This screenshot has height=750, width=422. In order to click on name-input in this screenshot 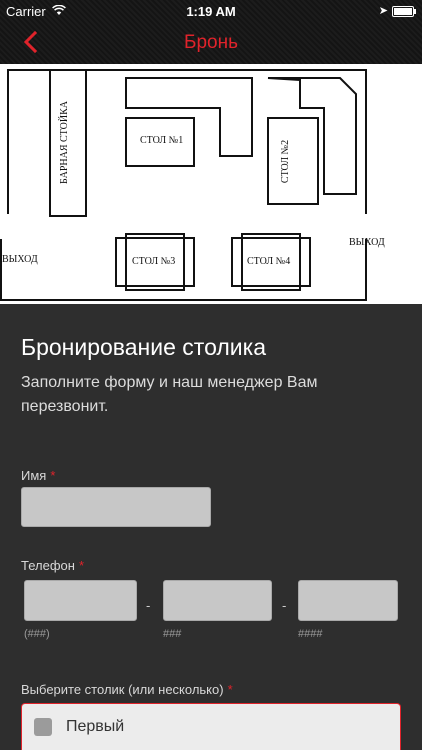, I will do `click(116, 507)`.